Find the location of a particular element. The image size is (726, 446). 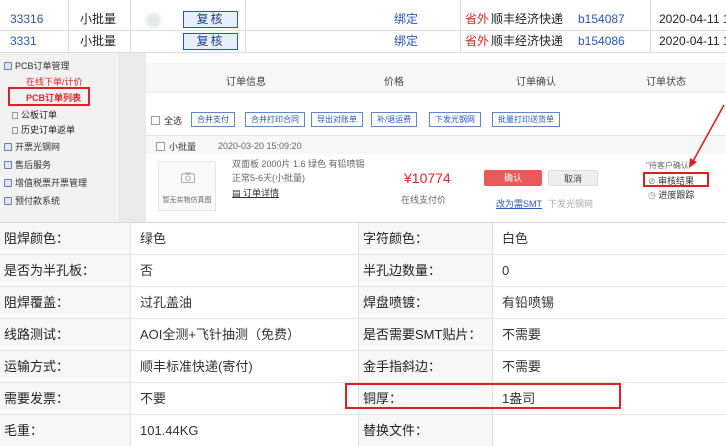

cancel-button: 取消 is located at coordinates (573, 178).